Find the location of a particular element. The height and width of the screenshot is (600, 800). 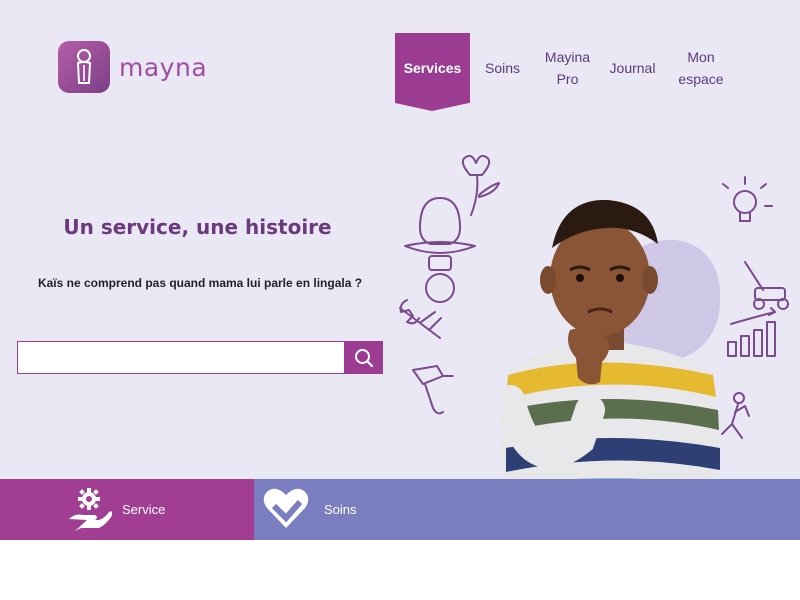

nav-item-label: Services is located at coordinates (432, 68).